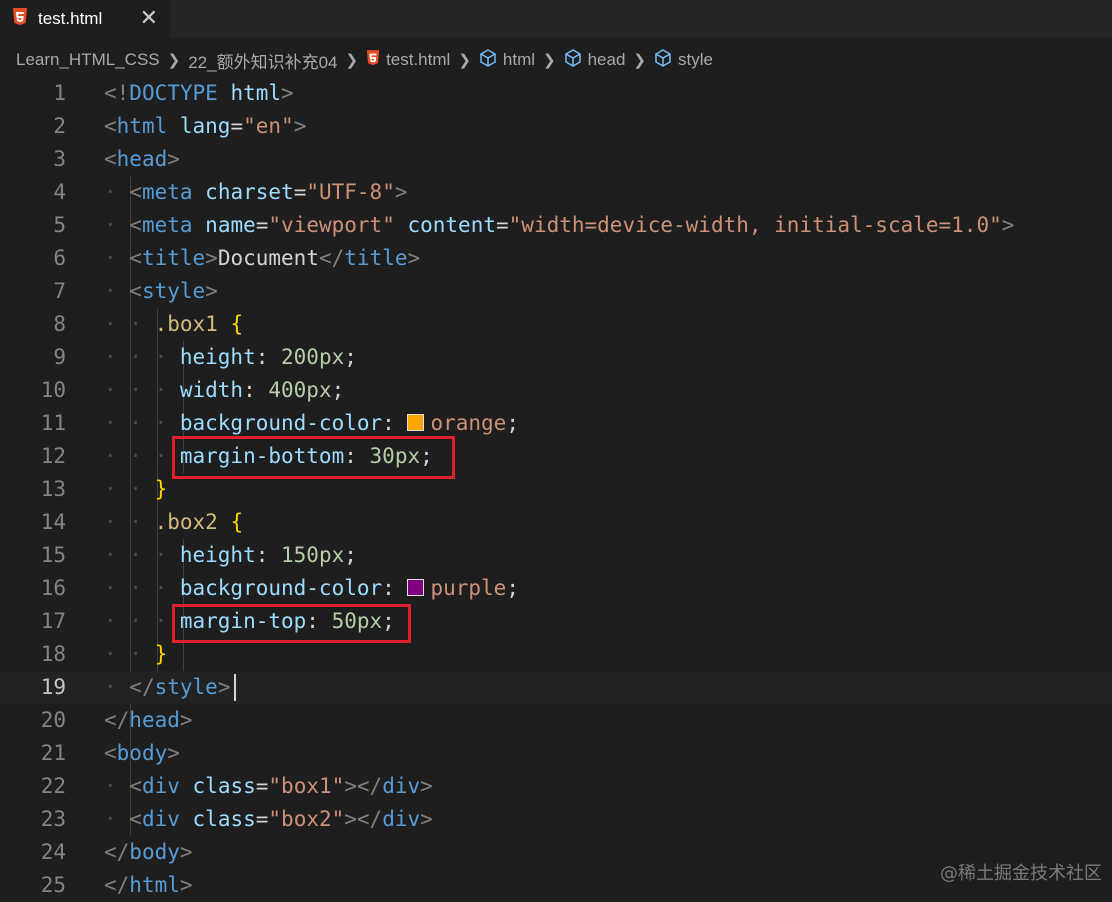 The width and height of the screenshot is (1112, 902). What do you see at coordinates (224, 390) in the screenshot?
I see `code-text: · · · width: 400px;` at bounding box center [224, 390].